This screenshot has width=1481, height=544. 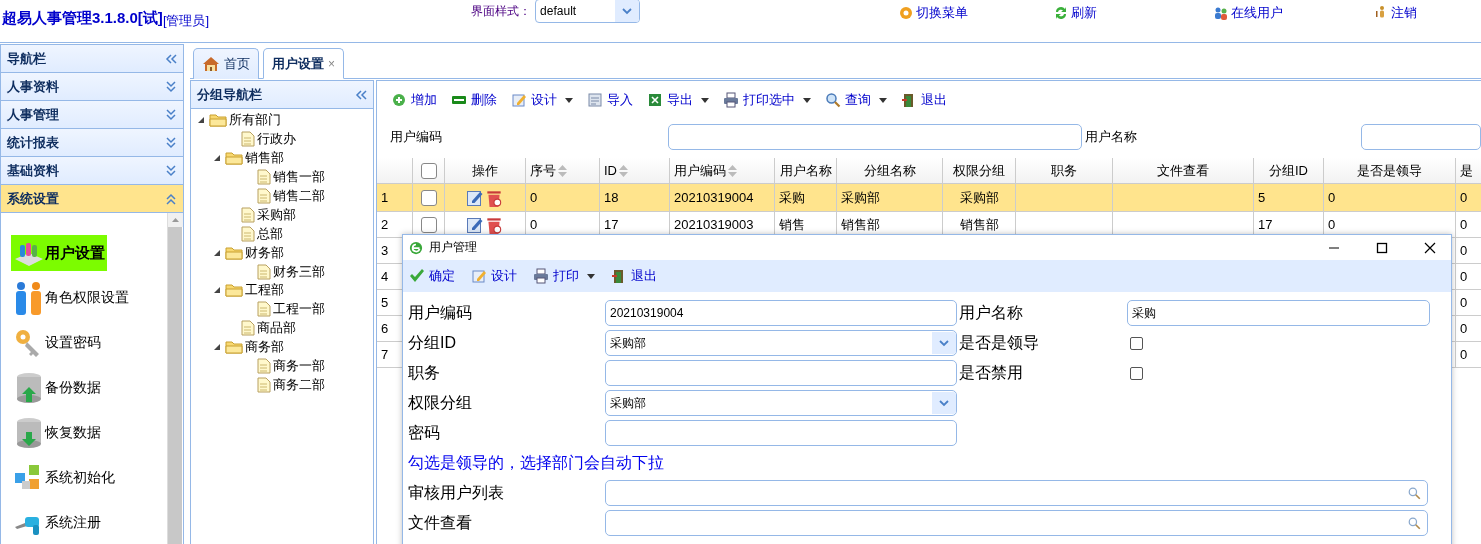 What do you see at coordinates (1382, 247) in the screenshot?
I see `maximize-icon` at bounding box center [1382, 247].